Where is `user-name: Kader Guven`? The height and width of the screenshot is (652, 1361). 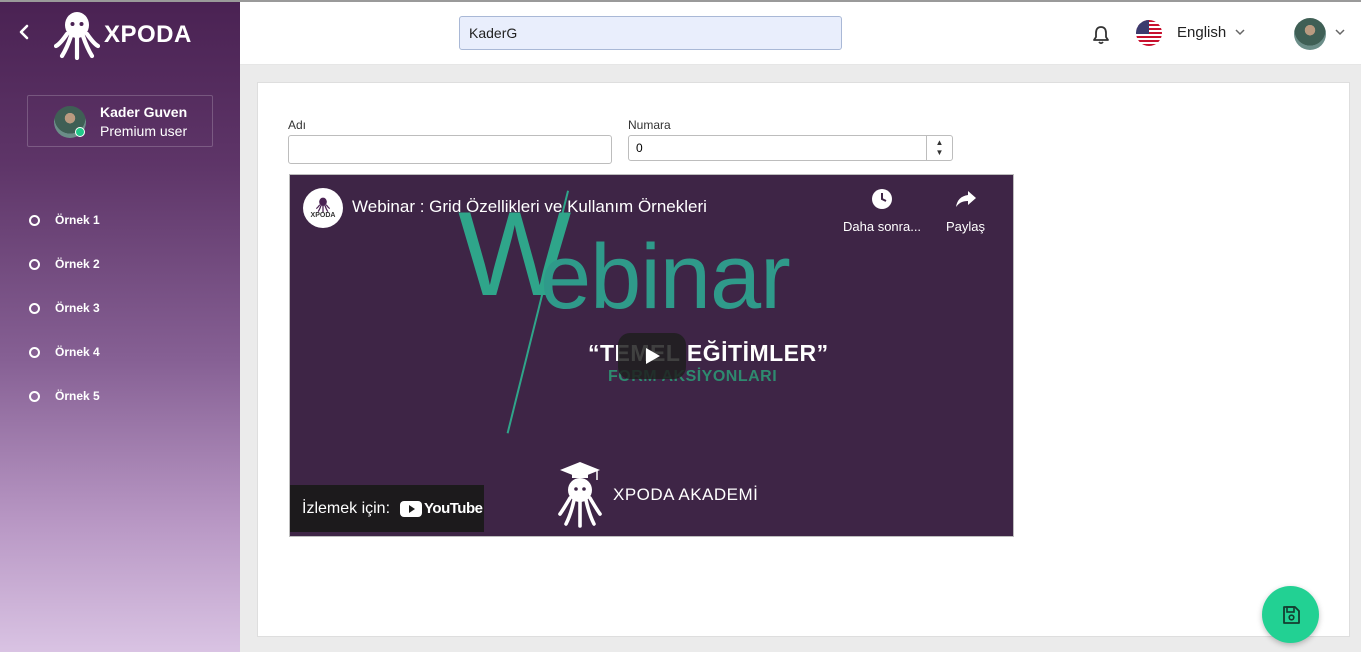
user-name: Kader Guven is located at coordinates (144, 112).